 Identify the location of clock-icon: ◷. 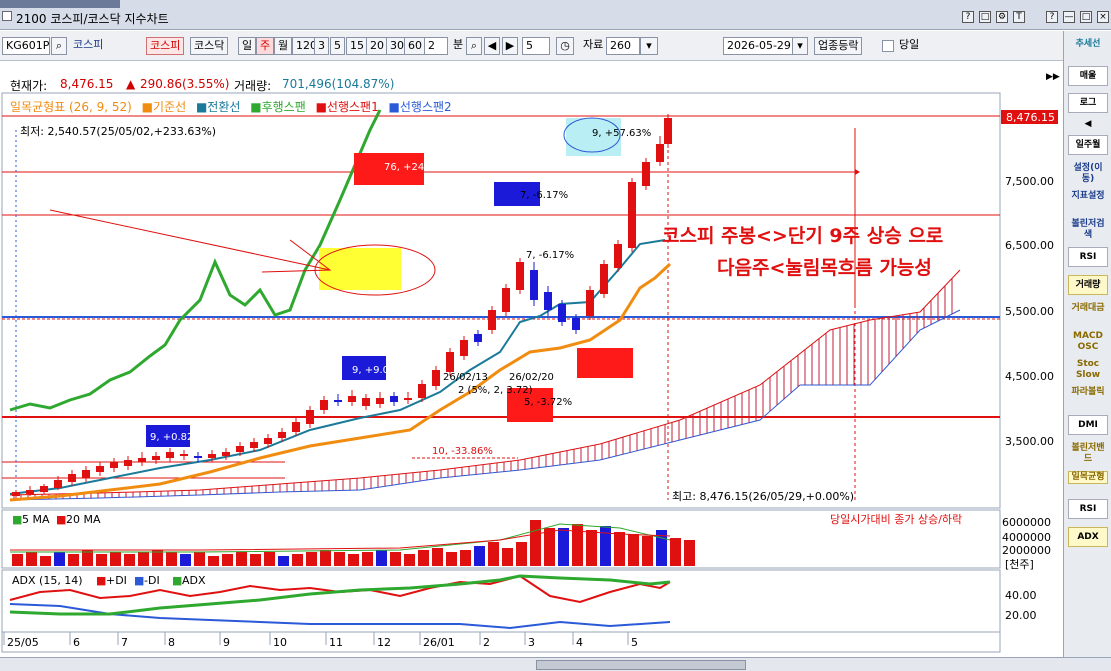
(565, 46).